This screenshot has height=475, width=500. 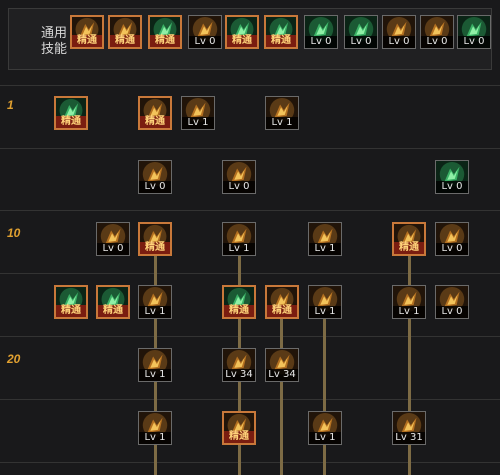 What do you see at coordinates (452, 302) in the screenshot?
I see `skill-slot-r4h: Lv 0` at bounding box center [452, 302].